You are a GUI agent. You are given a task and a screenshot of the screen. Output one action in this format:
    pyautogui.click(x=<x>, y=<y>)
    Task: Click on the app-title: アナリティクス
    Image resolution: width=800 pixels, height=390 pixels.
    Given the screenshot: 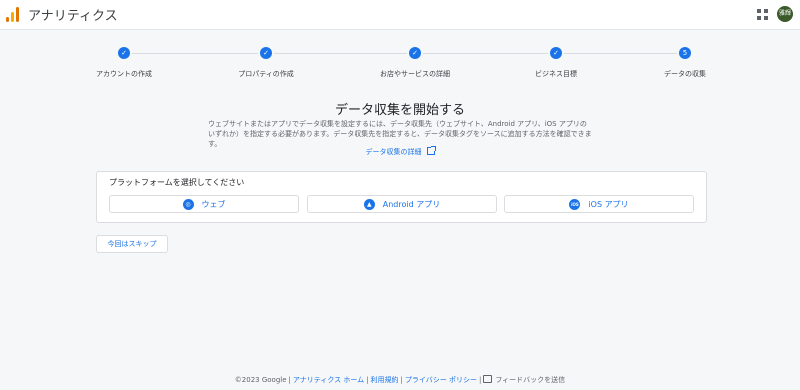 What is the action you would take?
    pyautogui.click(x=73, y=16)
    